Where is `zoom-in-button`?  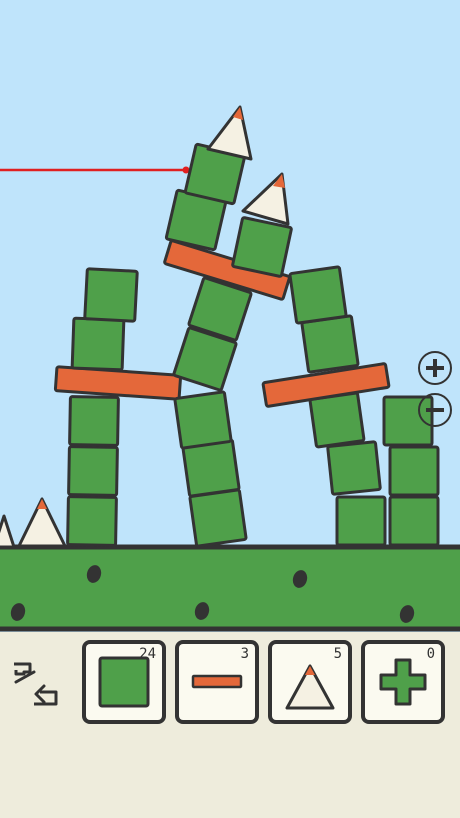
zoom-in-button is located at coordinates (435, 368).